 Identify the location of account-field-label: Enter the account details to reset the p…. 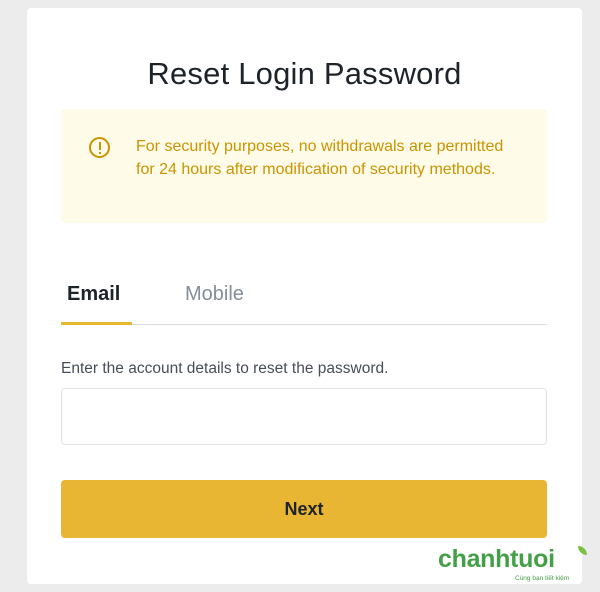
(225, 368).